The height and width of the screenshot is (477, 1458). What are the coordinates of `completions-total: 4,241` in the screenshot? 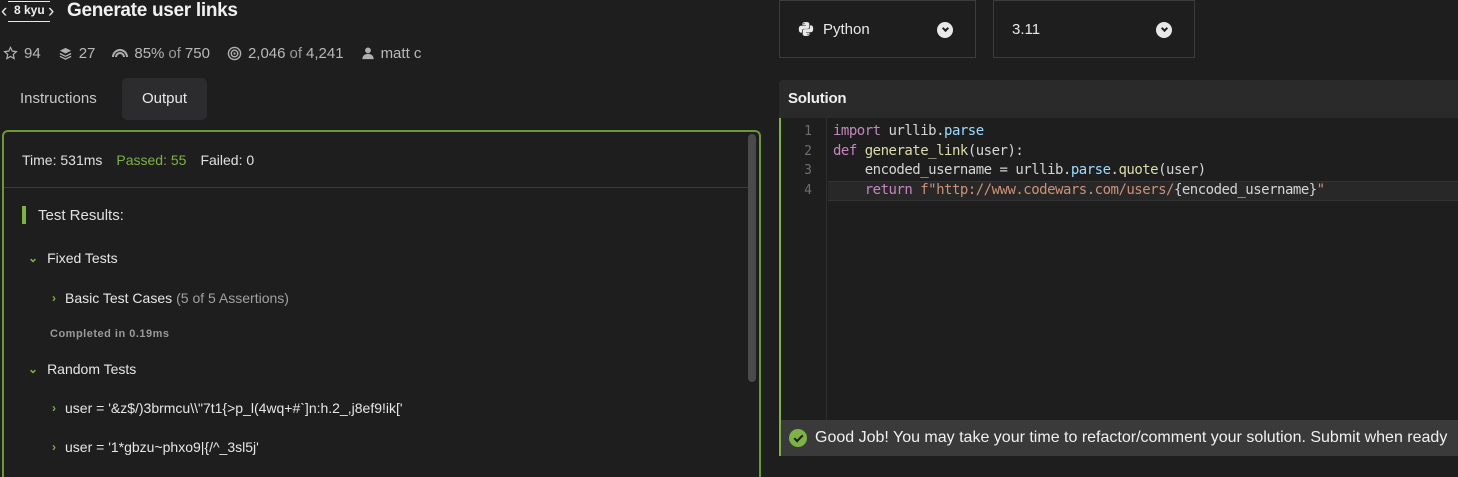 It's located at (325, 53).